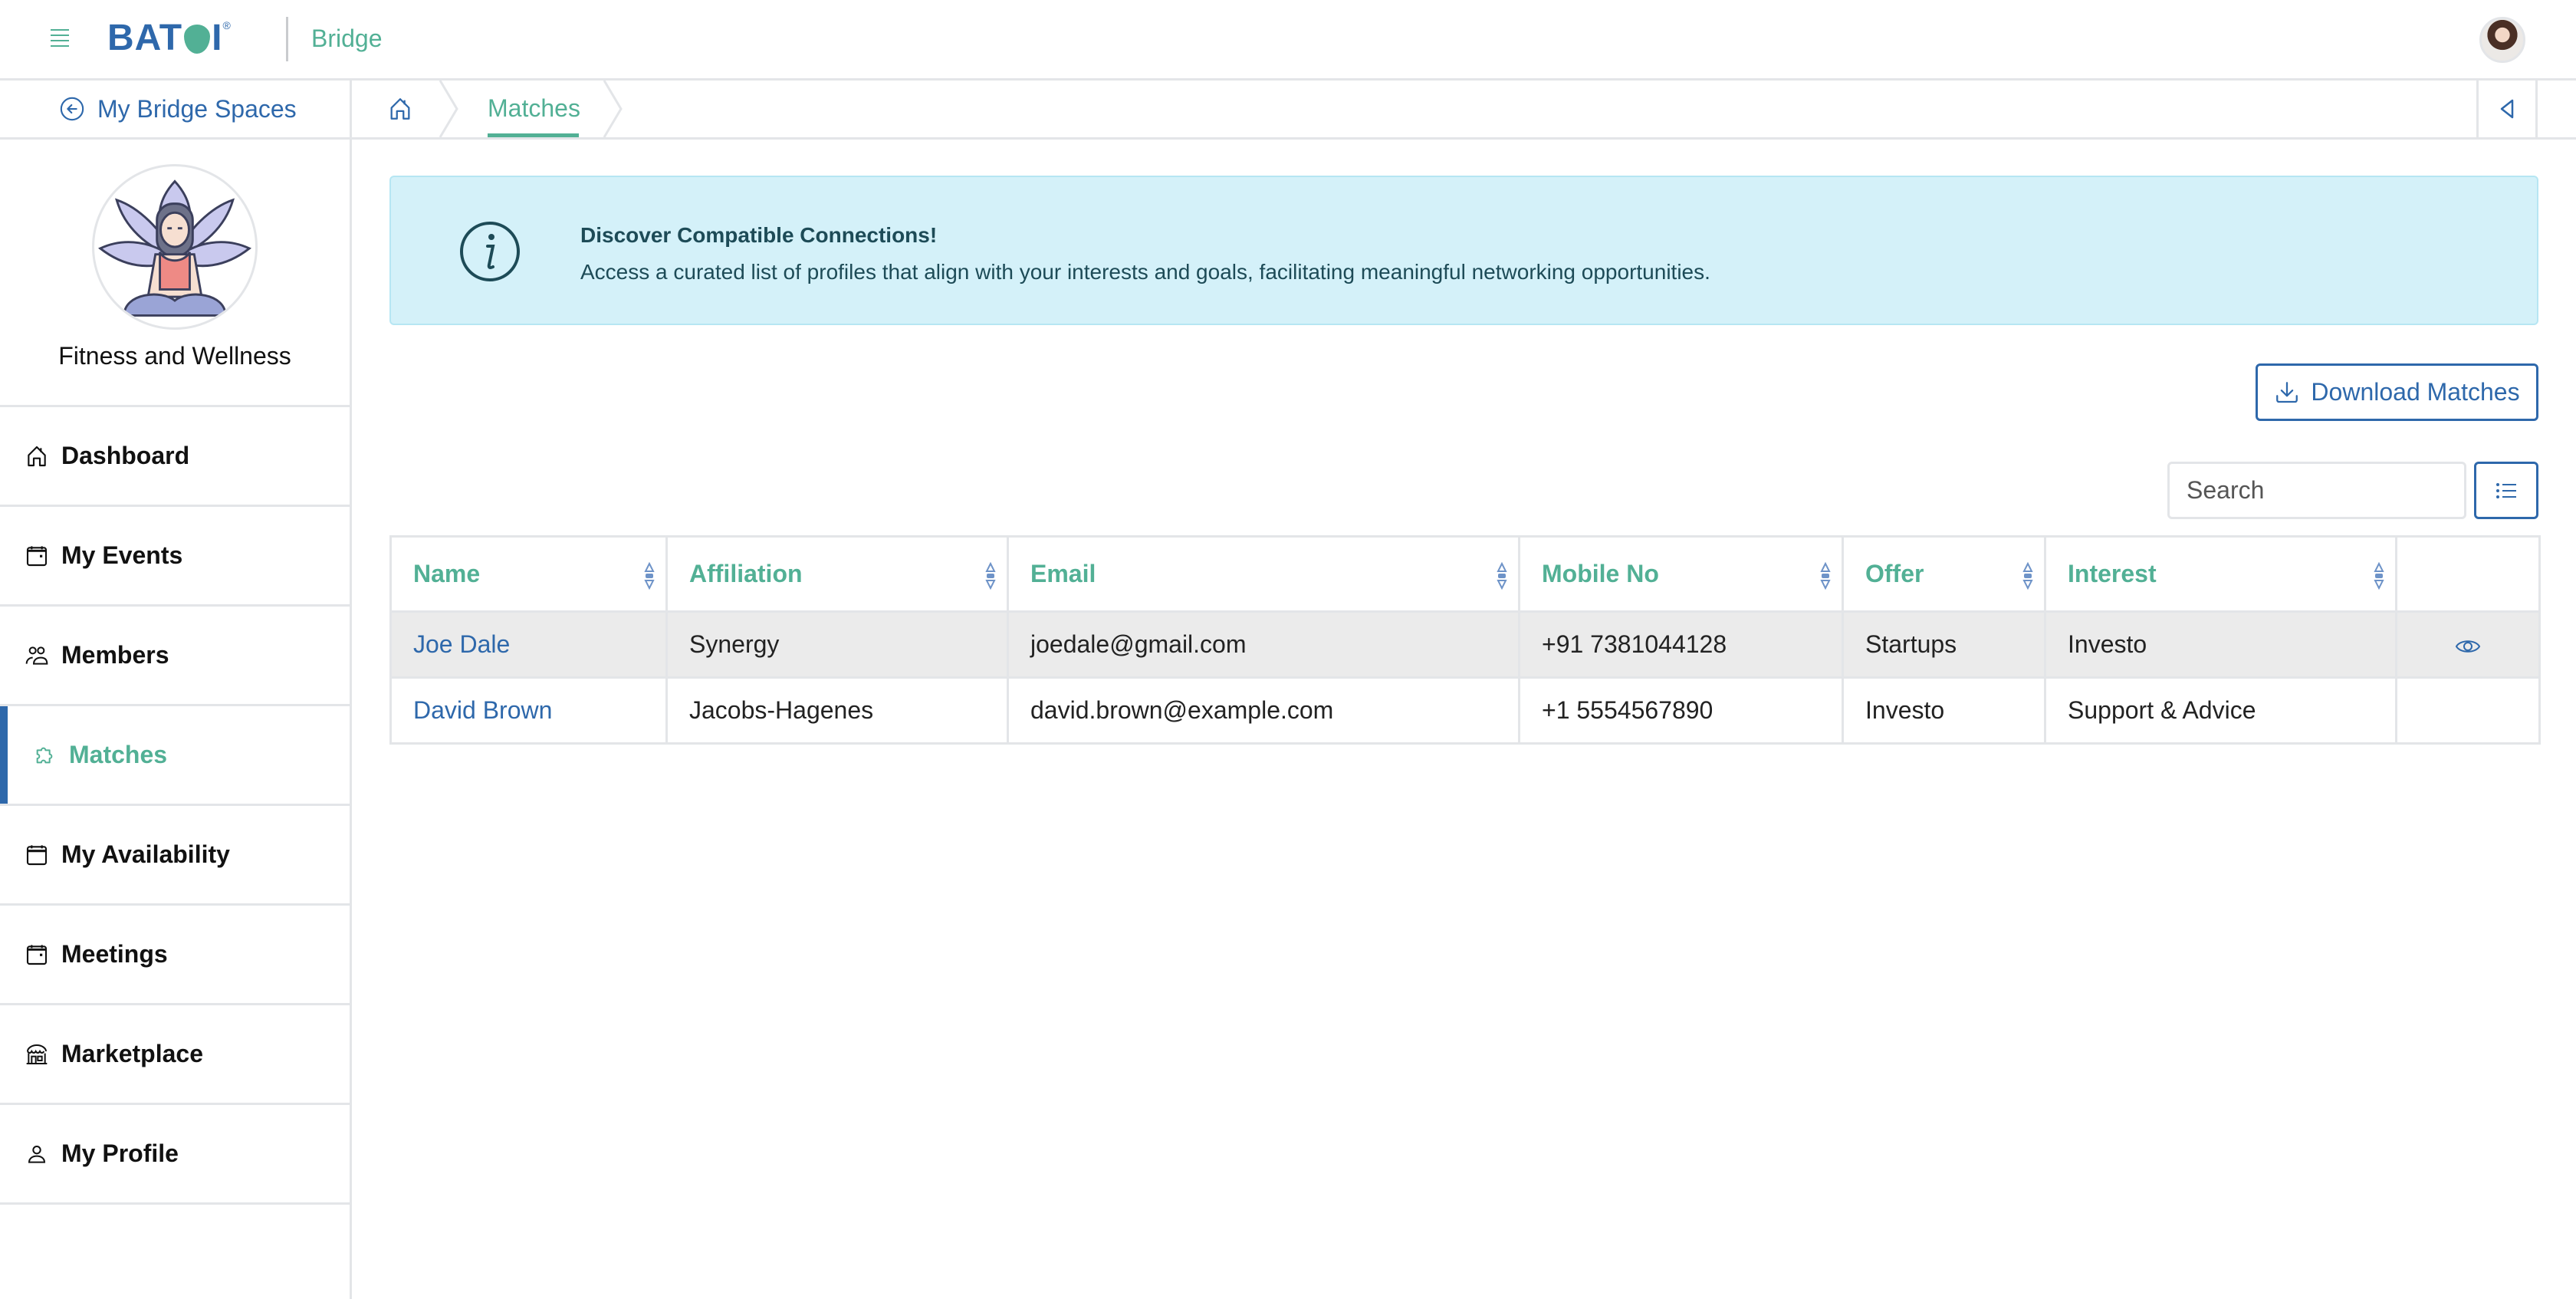 Image resolution: width=2576 pixels, height=1299 pixels. I want to click on column-header-label: Email, so click(1063, 573).